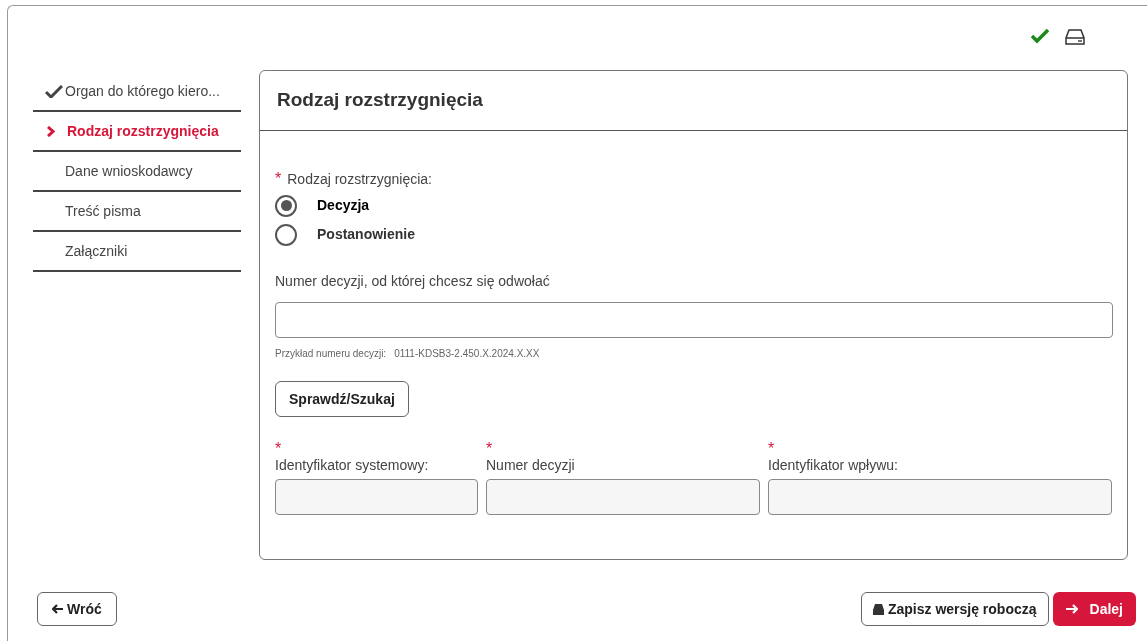  What do you see at coordinates (51, 131) in the screenshot?
I see `chevron-right-icon` at bounding box center [51, 131].